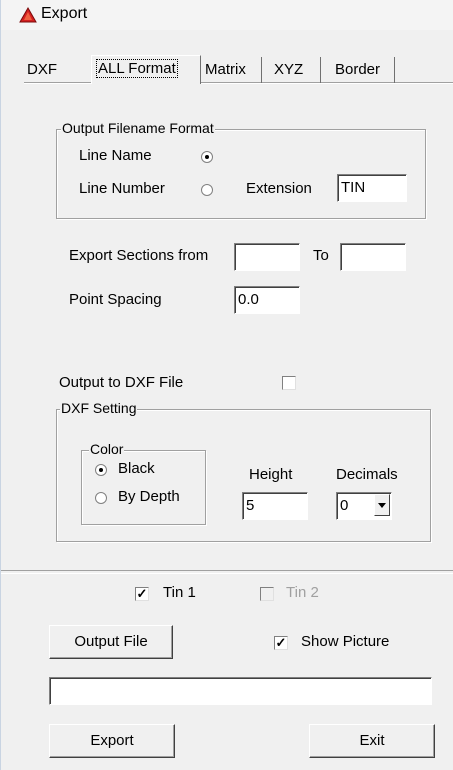  I want to click on color-by-depth-radio, so click(101, 498).